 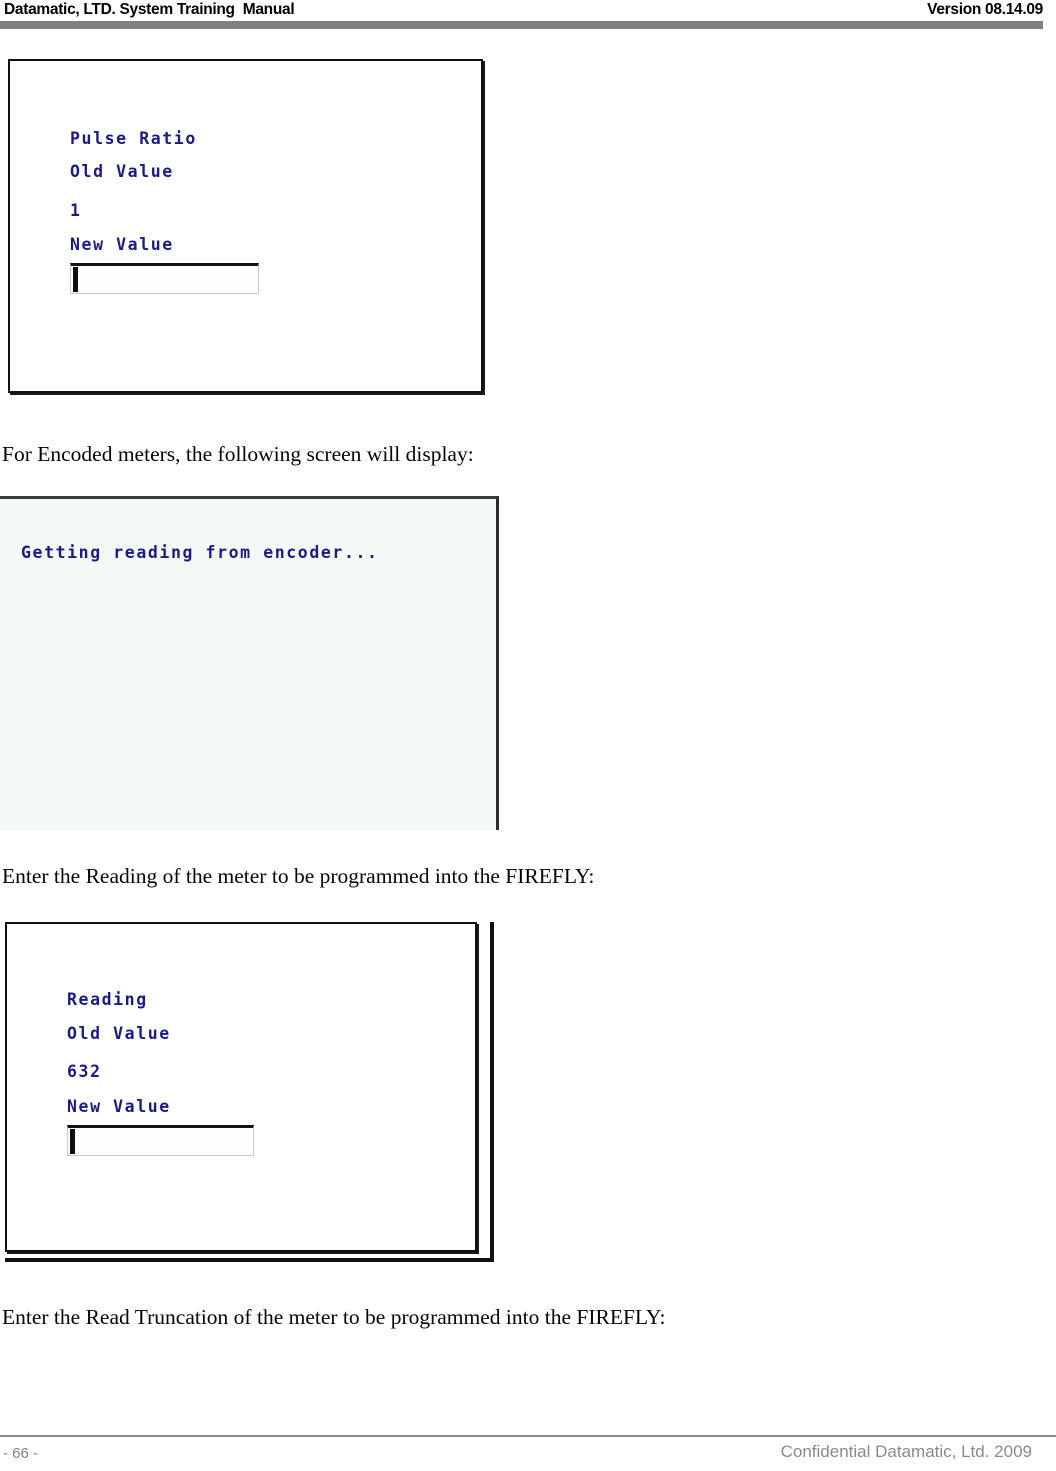 I want to click on pulse-ratio-old-value: 1, so click(x=76, y=210).